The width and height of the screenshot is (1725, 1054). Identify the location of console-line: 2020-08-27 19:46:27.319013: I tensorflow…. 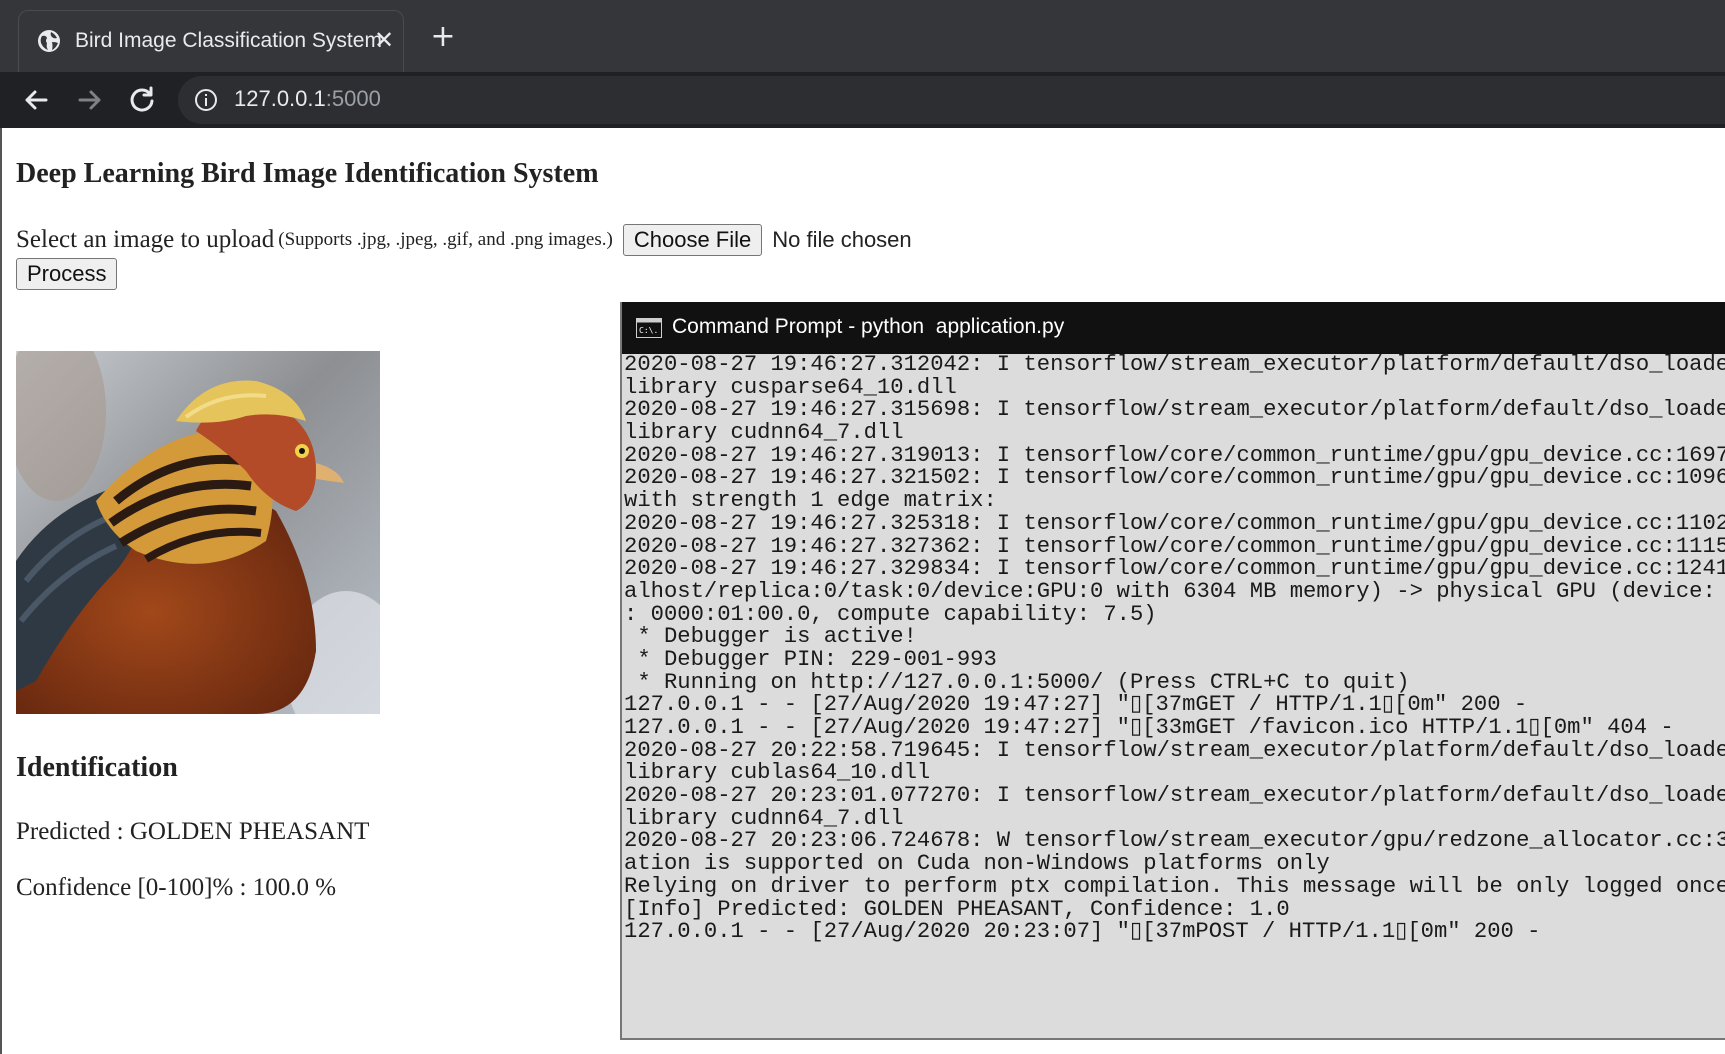
(1174, 455).